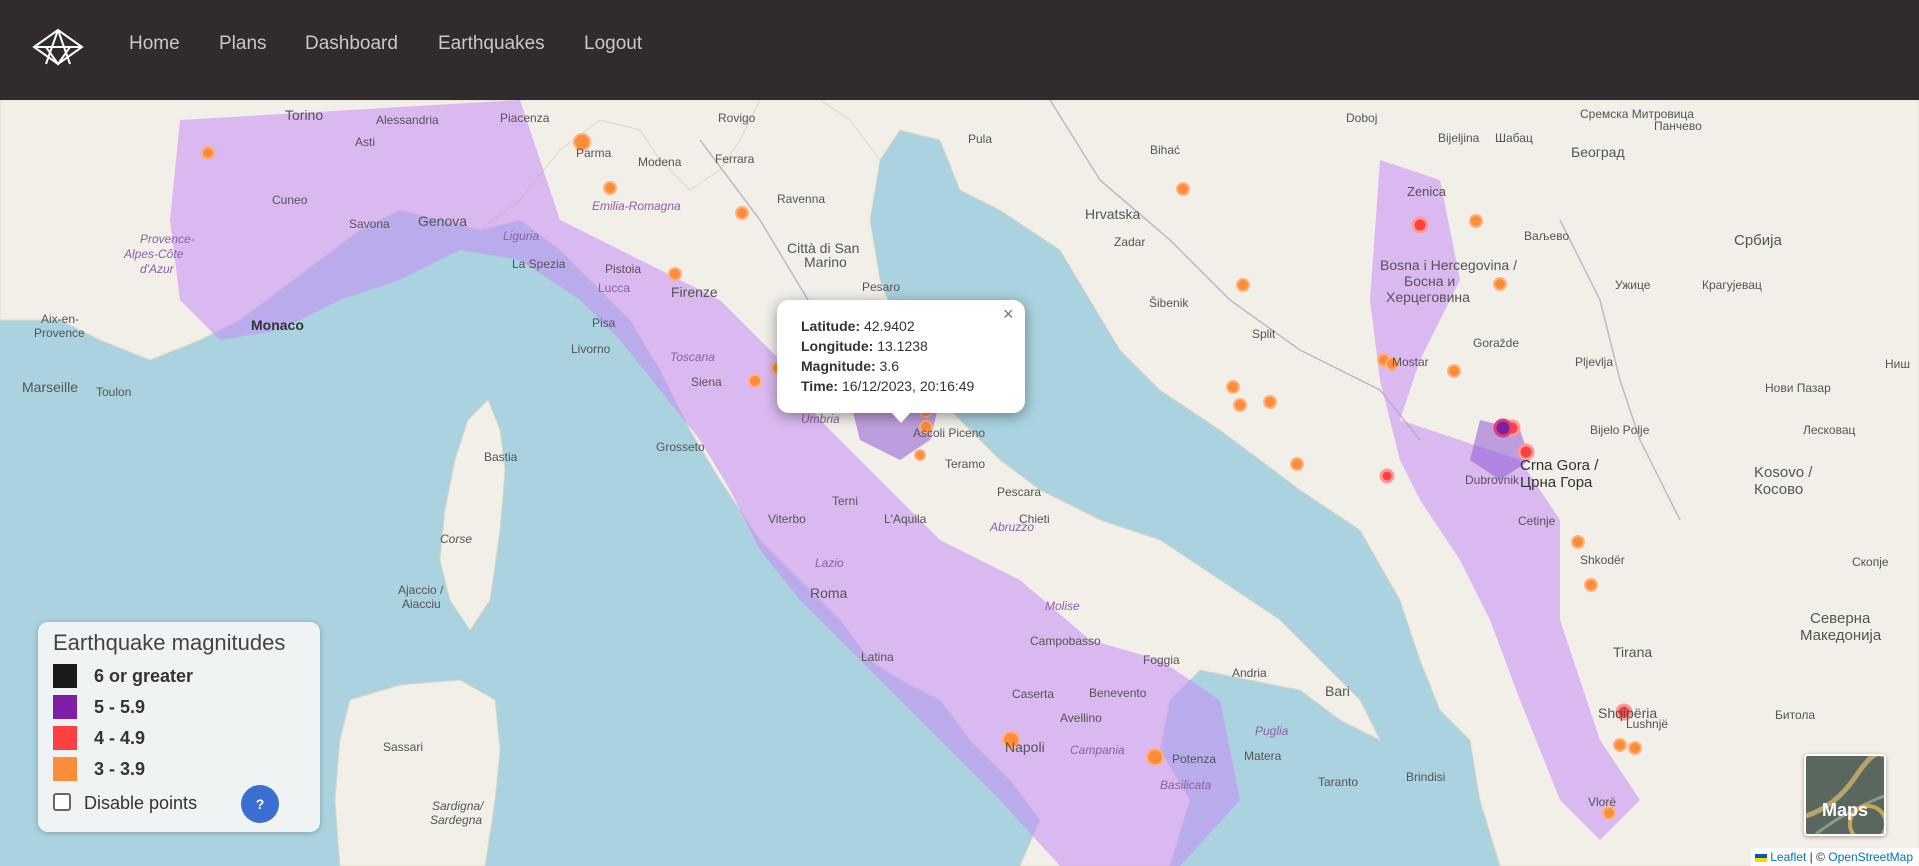  Describe the element at coordinates (351, 44) in the screenshot. I see `nav-dashboard-link: Dashboard` at that location.